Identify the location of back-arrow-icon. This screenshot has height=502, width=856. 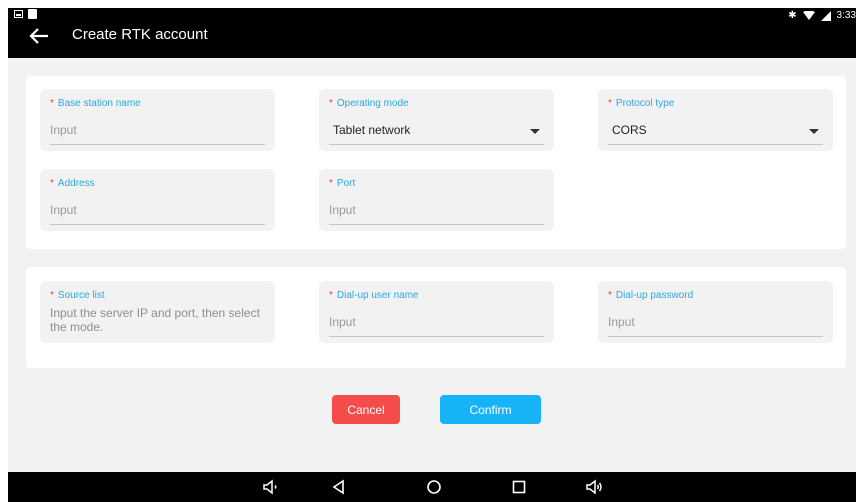
(39, 36).